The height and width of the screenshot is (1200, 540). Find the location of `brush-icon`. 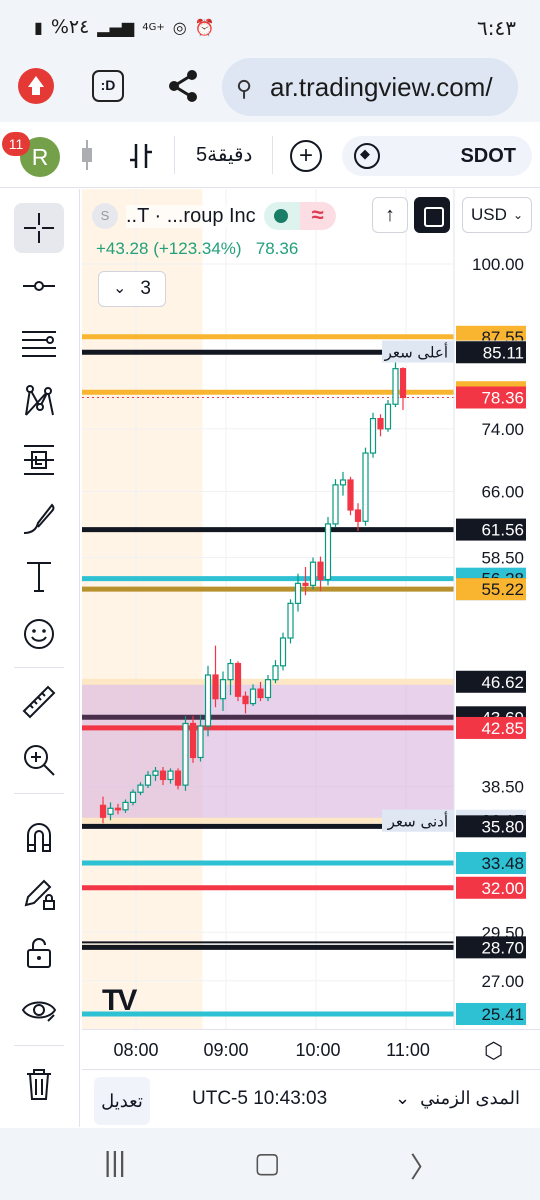

brush-icon is located at coordinates (39, 518).